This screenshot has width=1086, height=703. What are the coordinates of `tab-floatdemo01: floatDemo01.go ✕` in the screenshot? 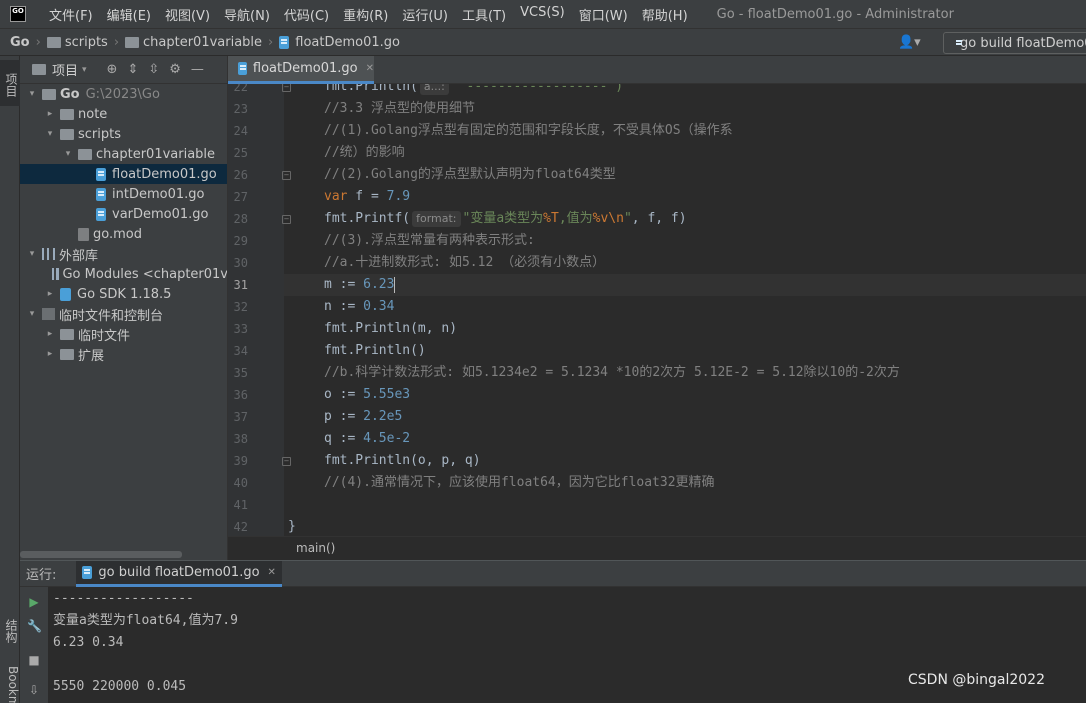 It's located at (301, 70).